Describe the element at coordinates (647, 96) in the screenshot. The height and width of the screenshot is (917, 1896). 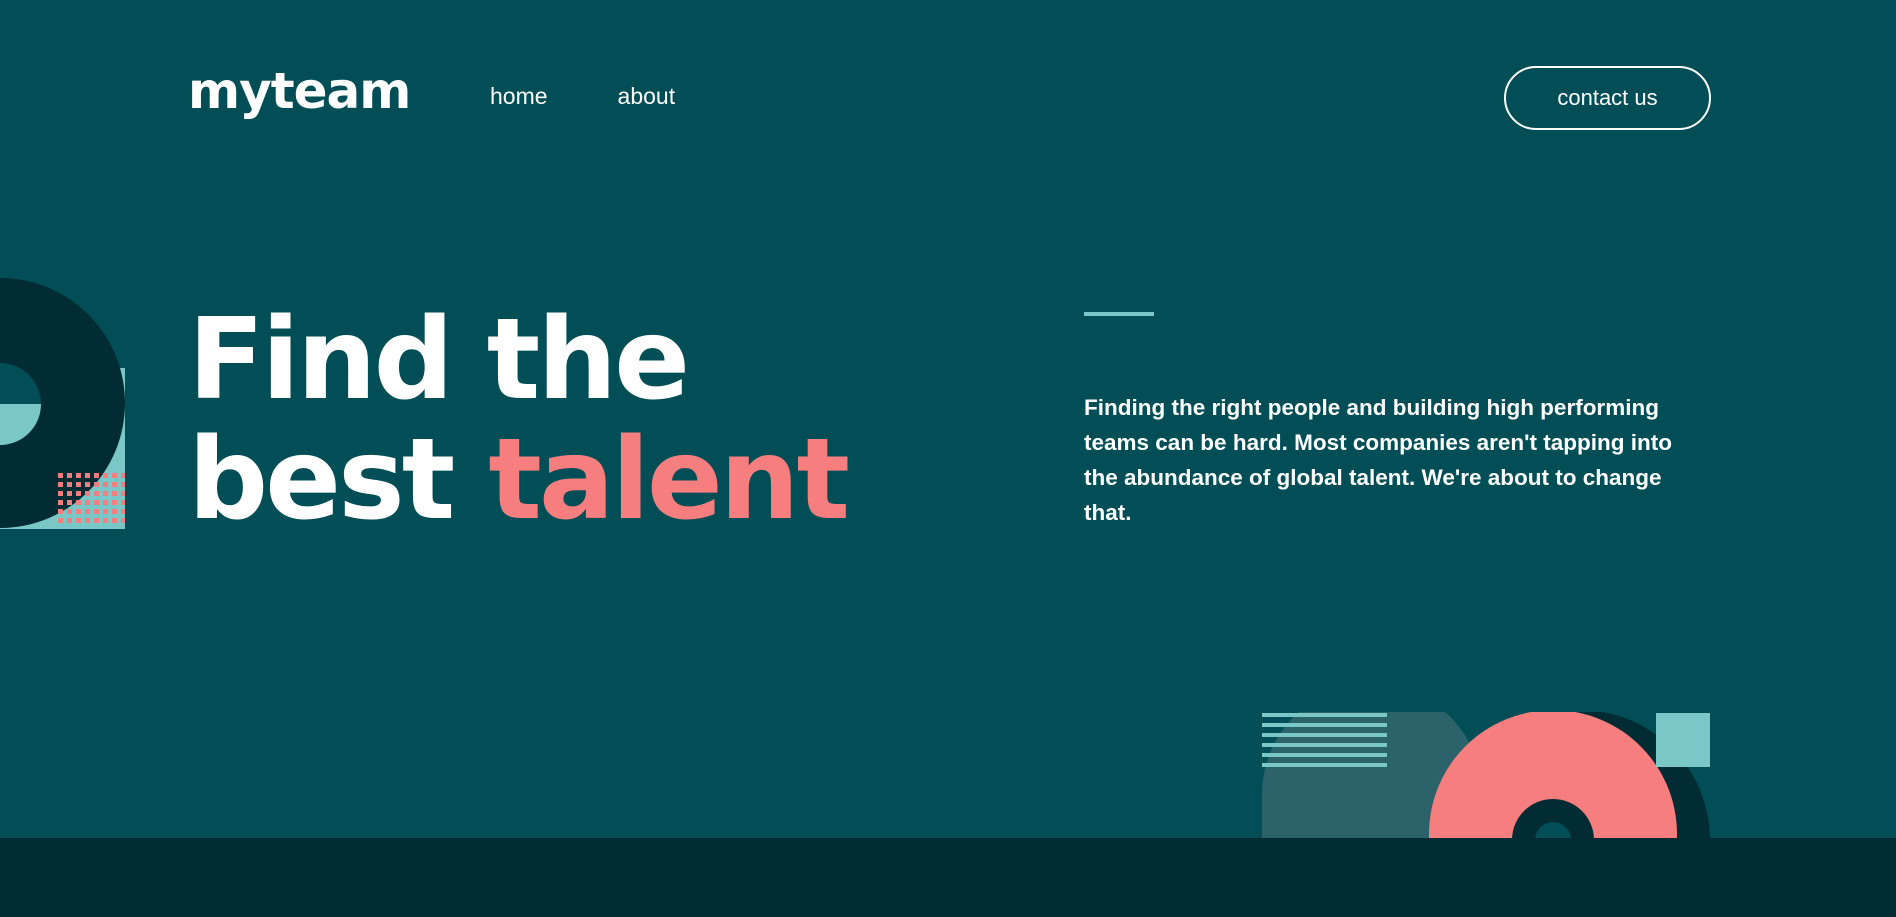
I see `nav-link-about: about` at that location.